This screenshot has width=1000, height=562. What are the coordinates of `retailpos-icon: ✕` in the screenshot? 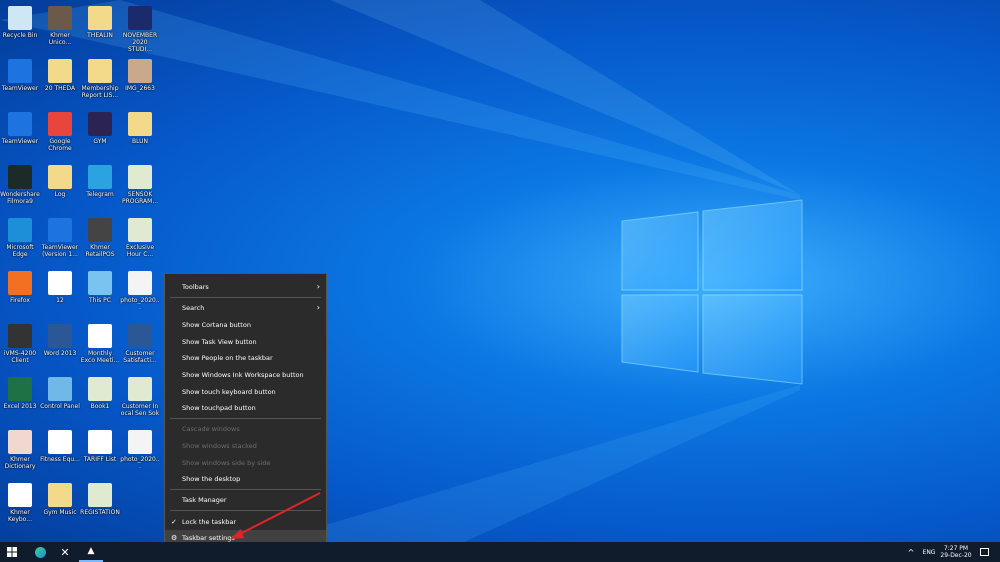 It's located at (65, 552).